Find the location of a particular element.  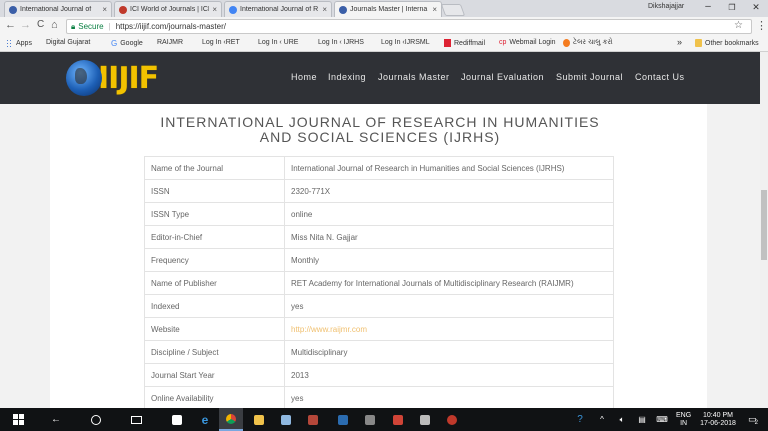

bookmark-label: Rediffmail is located at coordinates (469, 43).